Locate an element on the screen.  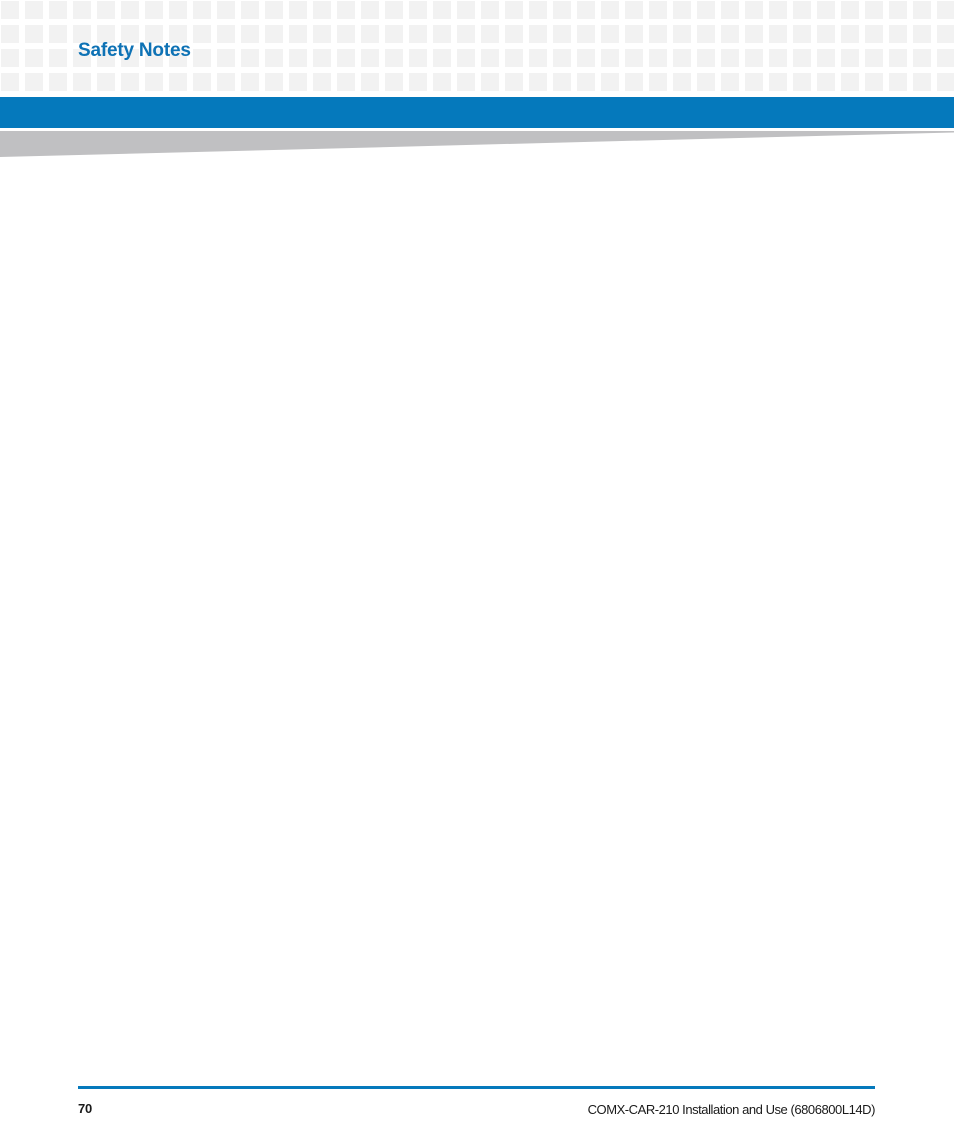
blue-header-bar is located at coordinates (477, 112).